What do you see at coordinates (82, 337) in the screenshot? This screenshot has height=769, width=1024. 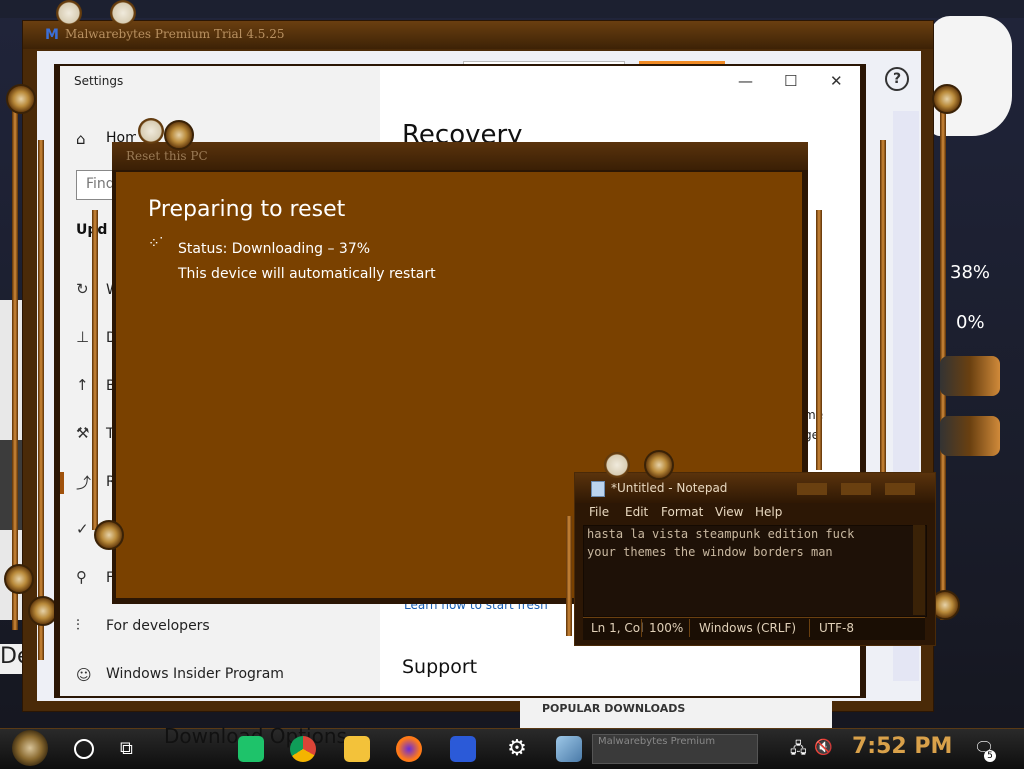 I see `delivery-icon: ⊥` at bounding box center [82, 337].